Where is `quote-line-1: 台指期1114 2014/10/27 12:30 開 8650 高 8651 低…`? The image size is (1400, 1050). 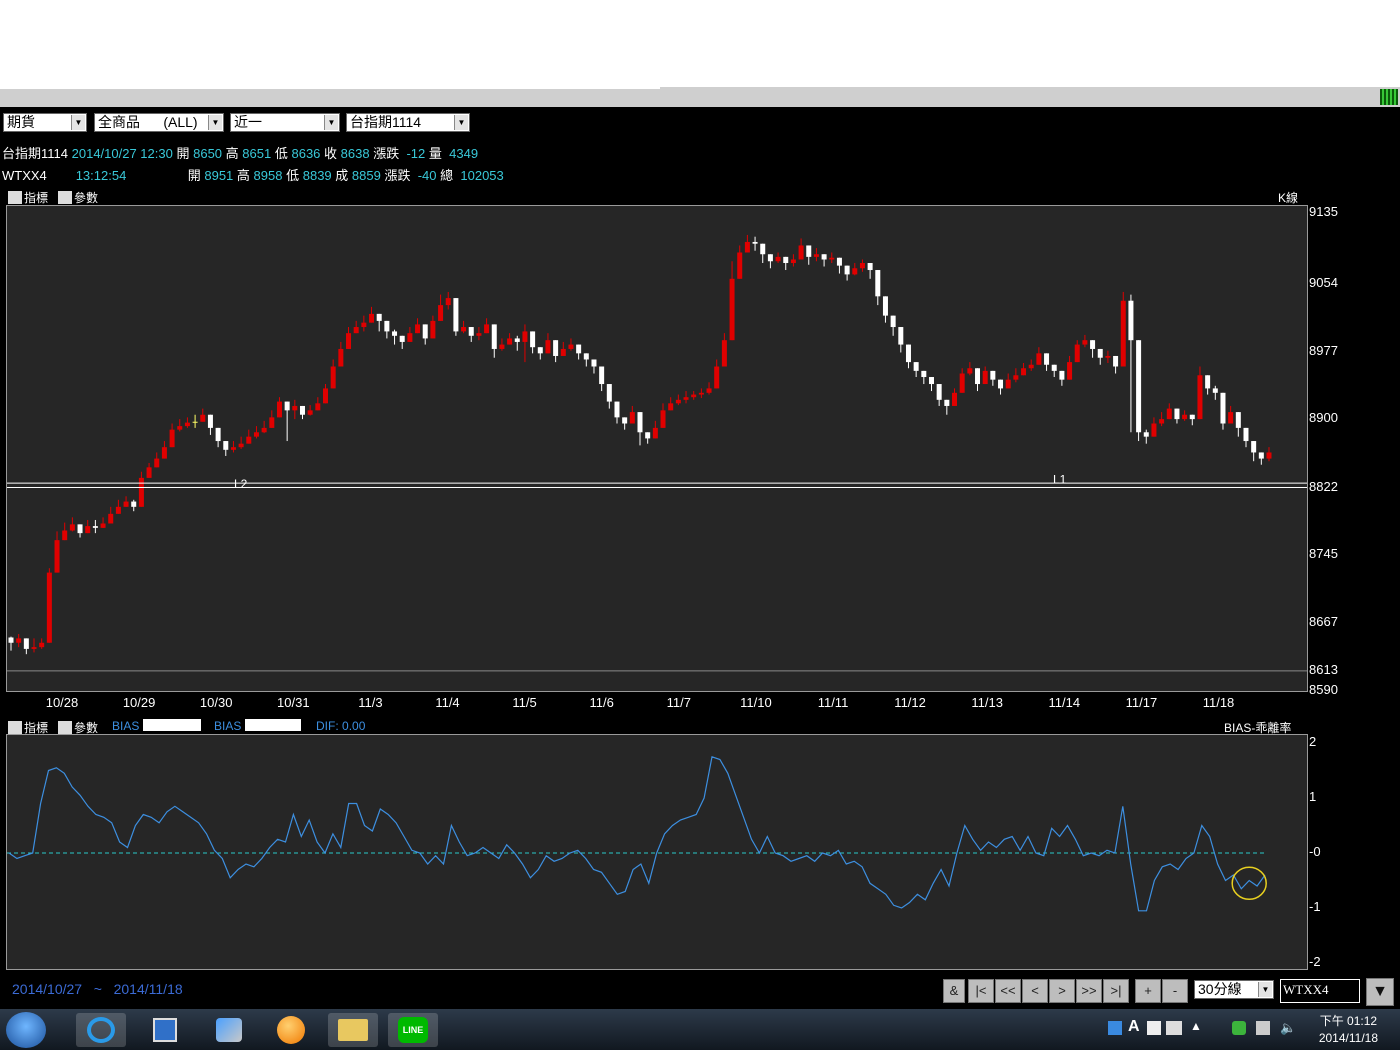 quote-line-1: 台指期1114 2014/10/27 12:30 開 8650 高 8651 低… is located at coordinates (240, 152).